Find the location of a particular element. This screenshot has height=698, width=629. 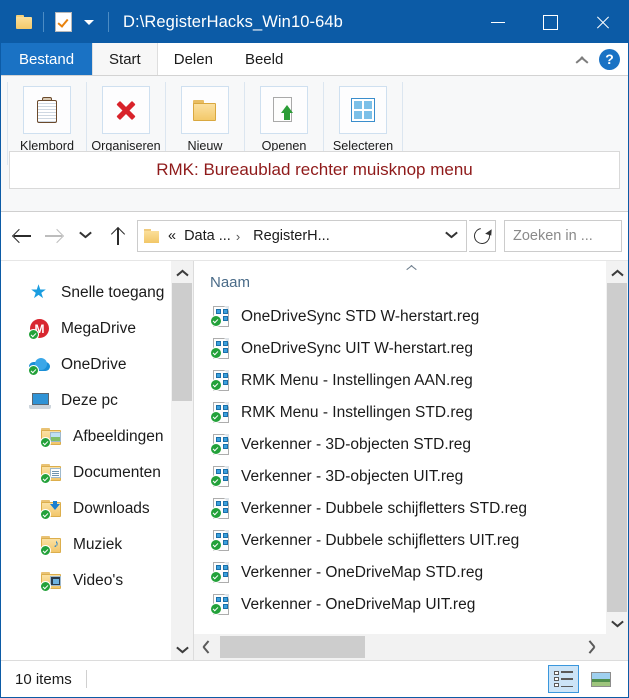

title-bar: D:\RegisterHacks_Win10-64b is located at coordinates (314, 22).